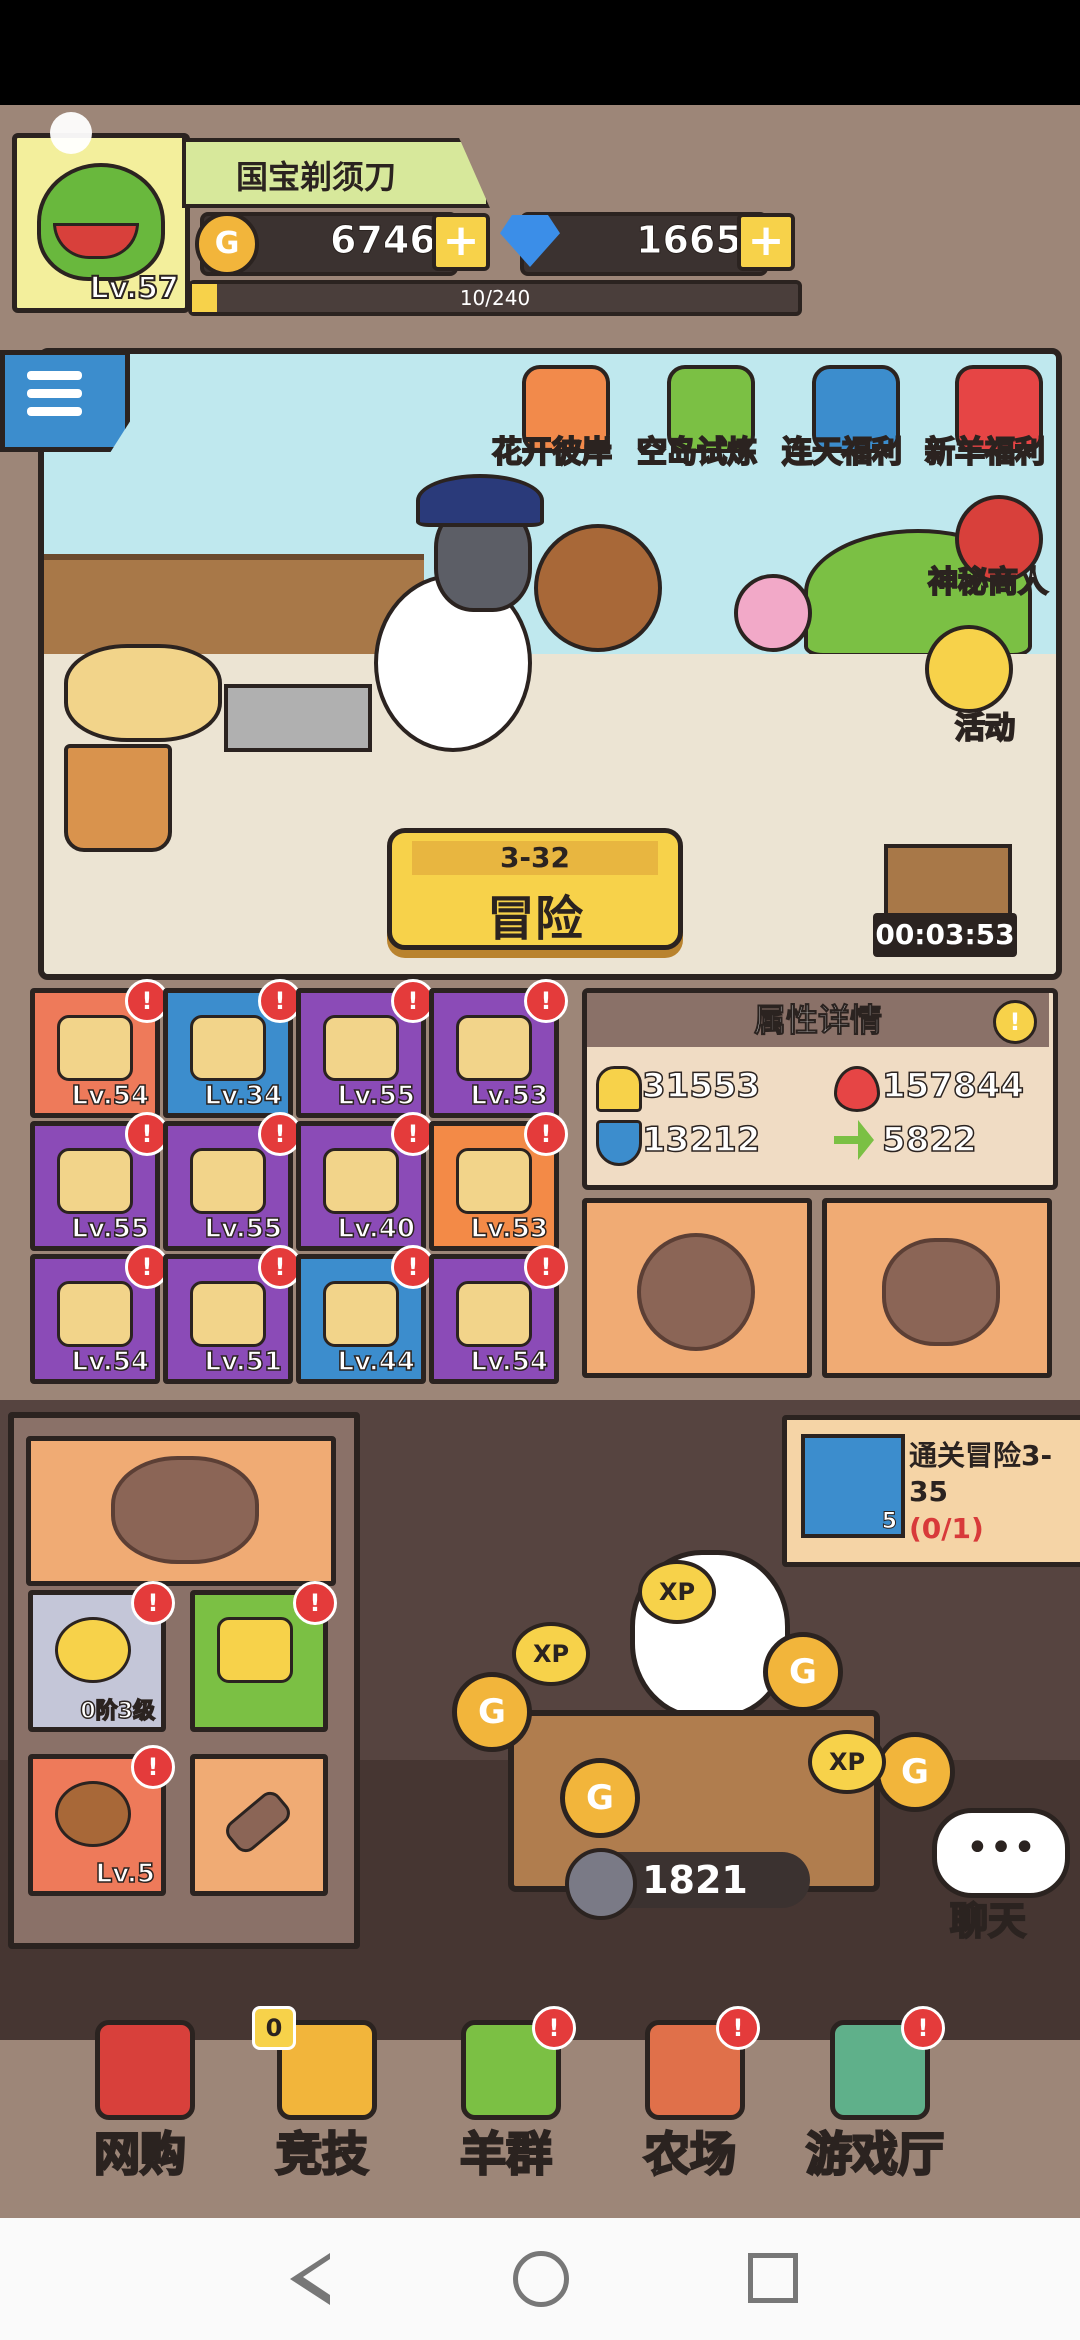  Describe the element at coordinates (71, 133) in the screenshot. I see `floating-assist-dot` at that location.